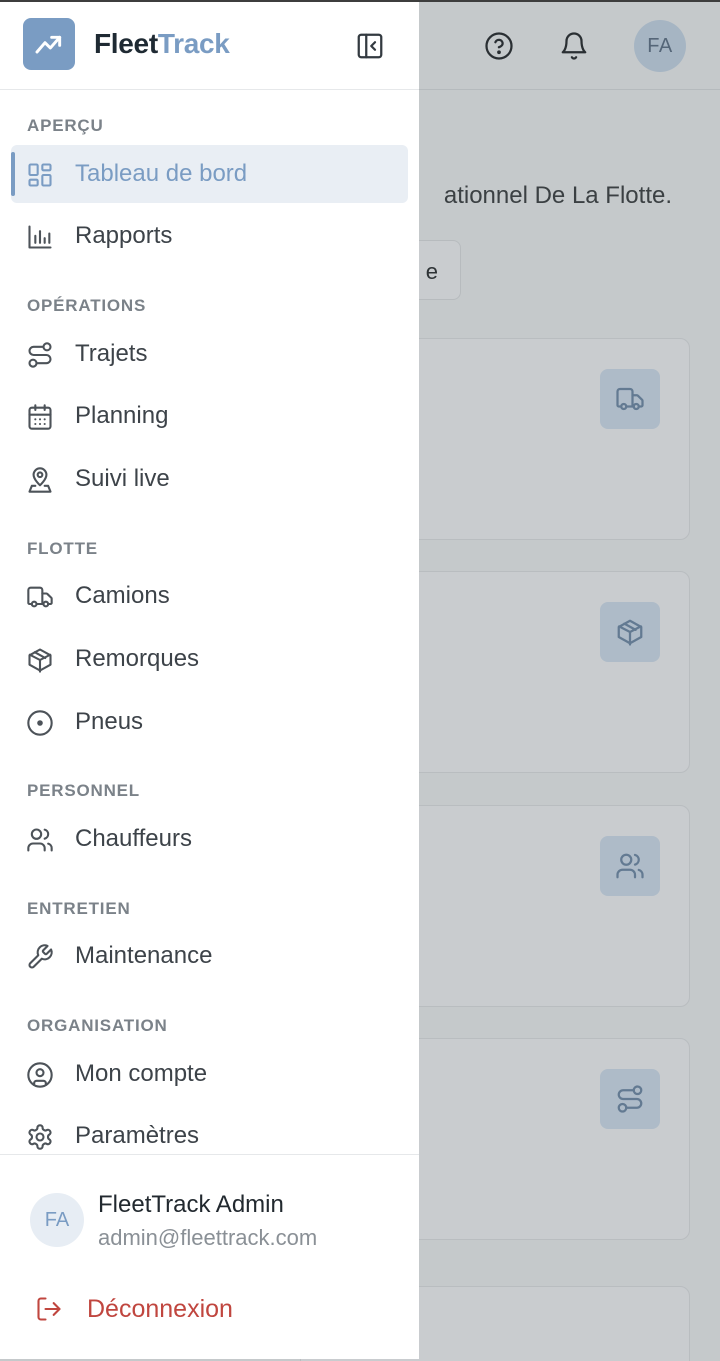 This screenshot has height=1361, width=720. What do you see at coordinates (87, 305) in the screenshot?
I see `section-title-operations: OPÉRATIONS` at bounding box center [87, 305].